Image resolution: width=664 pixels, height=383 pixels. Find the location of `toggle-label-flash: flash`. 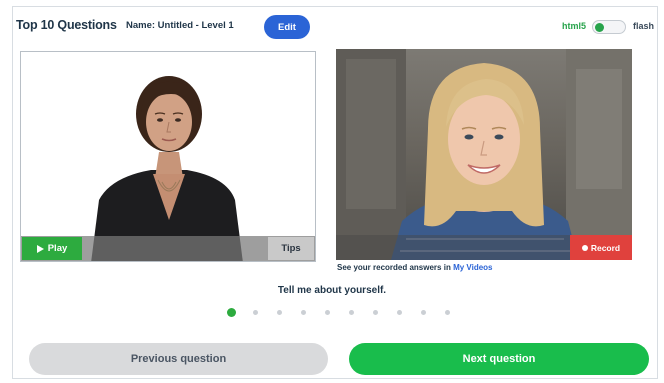

toggle-label-flash: flash is located at coordinates (643, 26).